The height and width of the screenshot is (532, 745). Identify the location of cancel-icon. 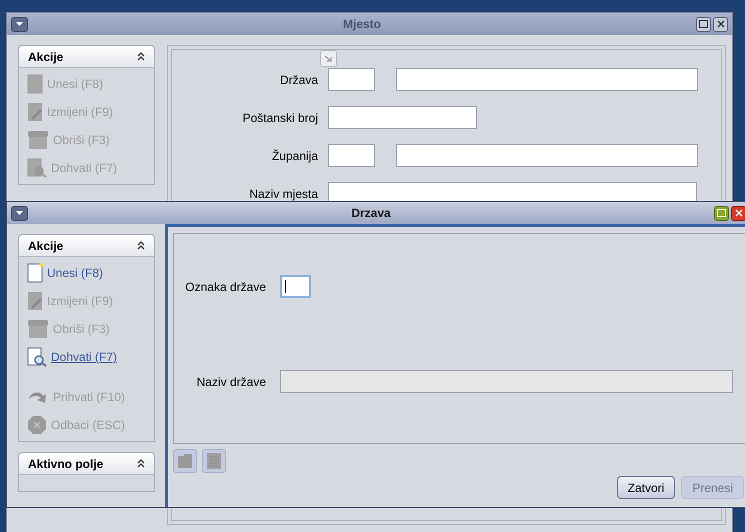
(37, 425).